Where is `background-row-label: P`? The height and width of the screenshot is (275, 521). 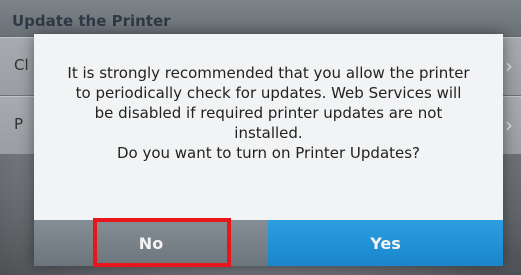 background-row-label: P is located at coordinates (19, 124).